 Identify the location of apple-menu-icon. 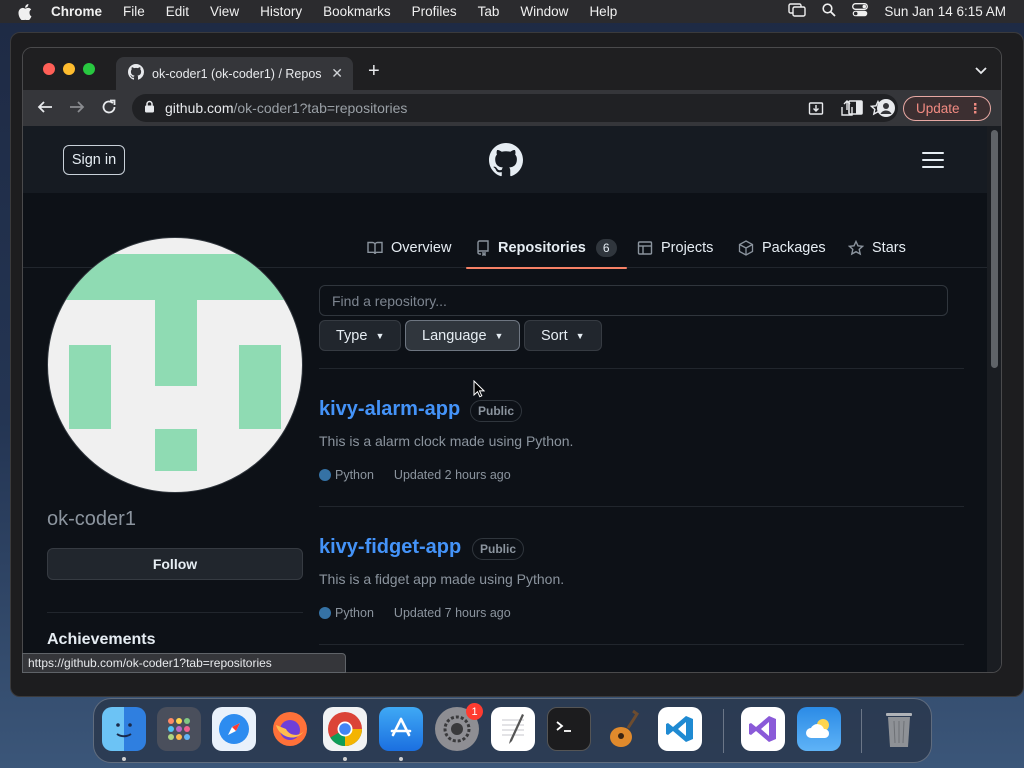
(26, 11).